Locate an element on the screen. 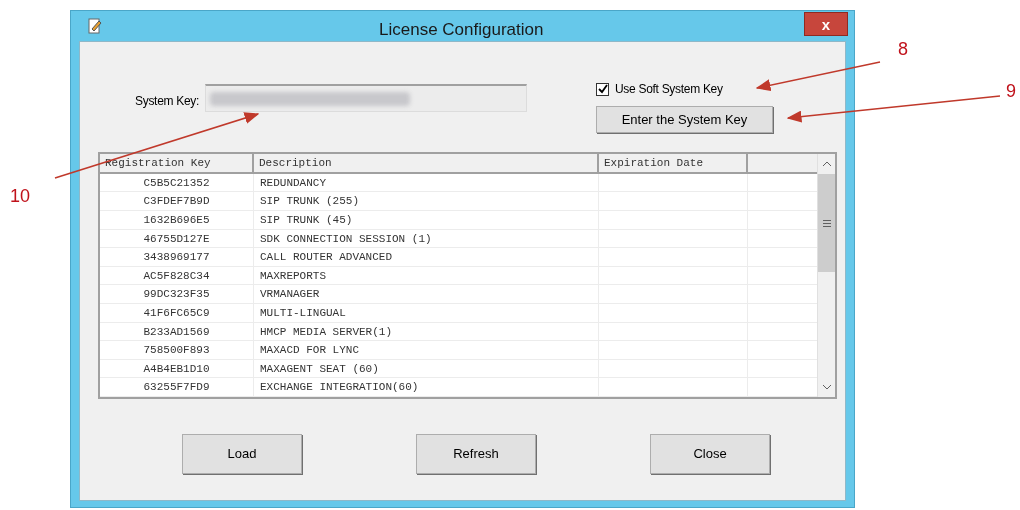  table-cell: 1632B696E5 is located at coordinates (177, 220).